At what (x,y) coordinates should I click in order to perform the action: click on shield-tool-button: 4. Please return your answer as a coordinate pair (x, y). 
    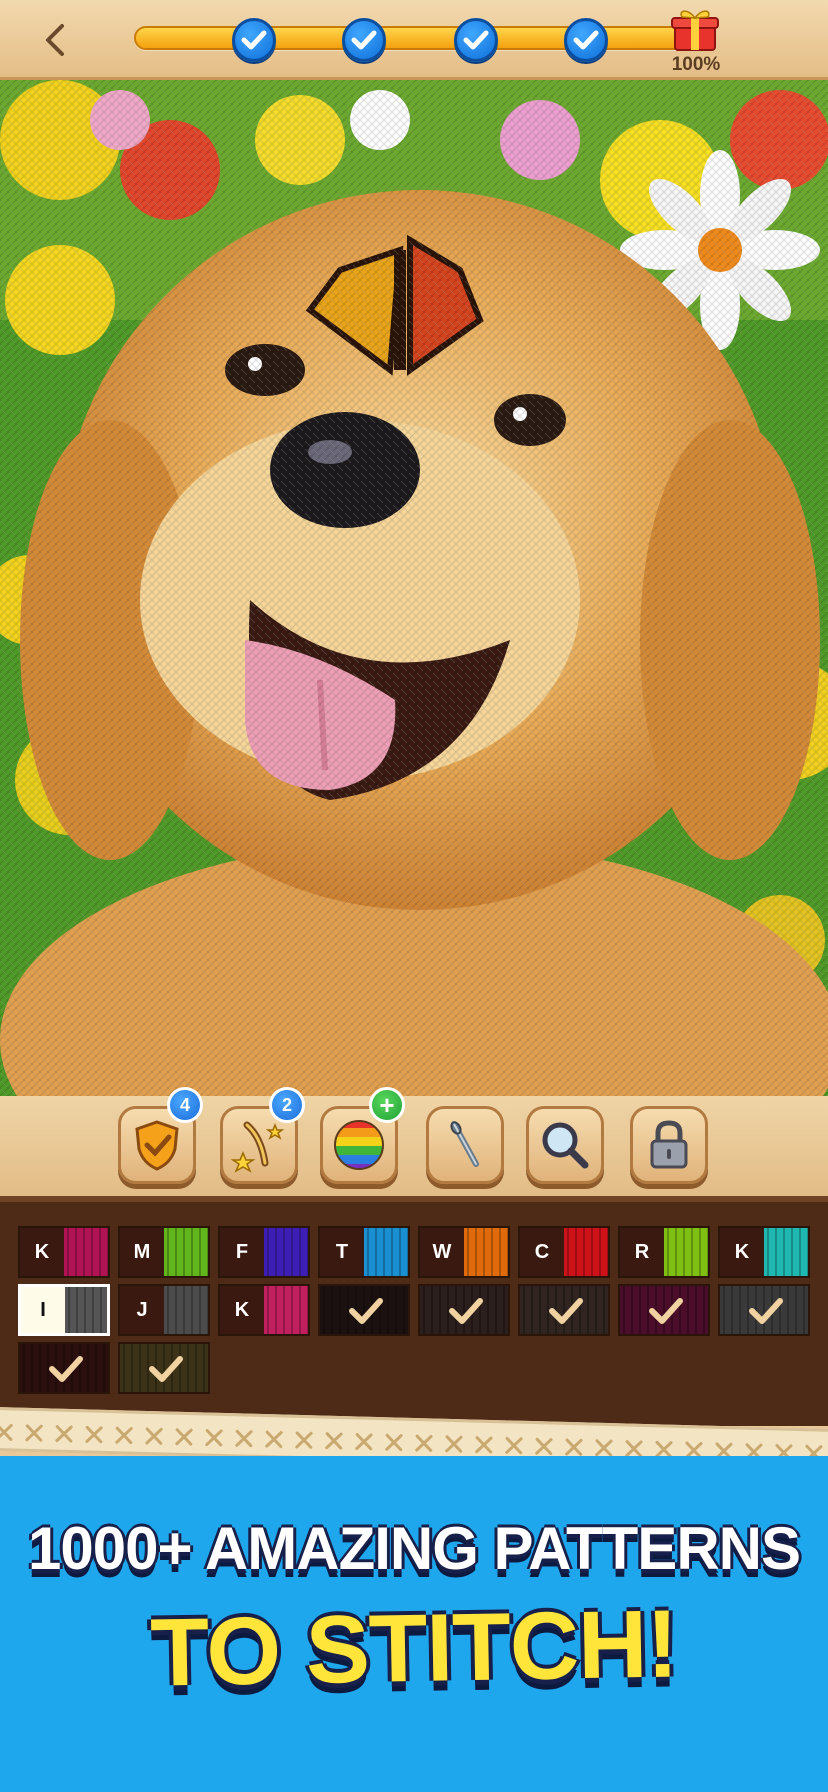
    Looking at the image, I should click on (160, 1135).